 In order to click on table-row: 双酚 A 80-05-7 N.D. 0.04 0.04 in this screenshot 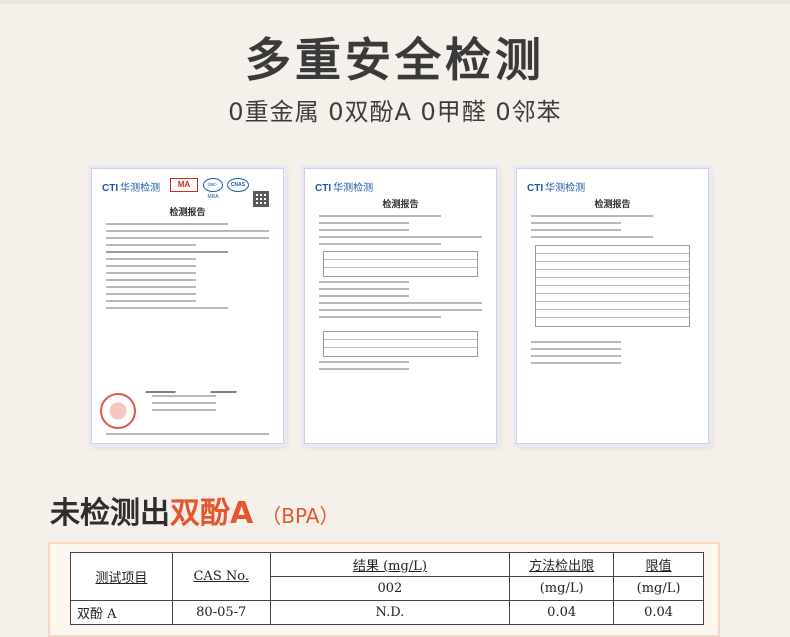, I will do `click(387, 612)`.